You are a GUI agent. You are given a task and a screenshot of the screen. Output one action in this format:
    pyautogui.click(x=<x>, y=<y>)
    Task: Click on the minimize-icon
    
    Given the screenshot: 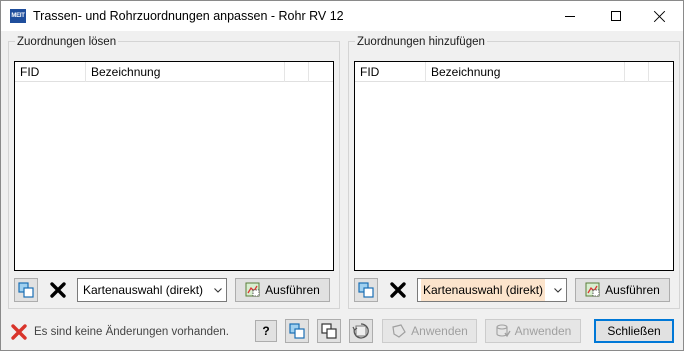 What is the action you would take?
    pyautogui.click(x=570, y=16)
    